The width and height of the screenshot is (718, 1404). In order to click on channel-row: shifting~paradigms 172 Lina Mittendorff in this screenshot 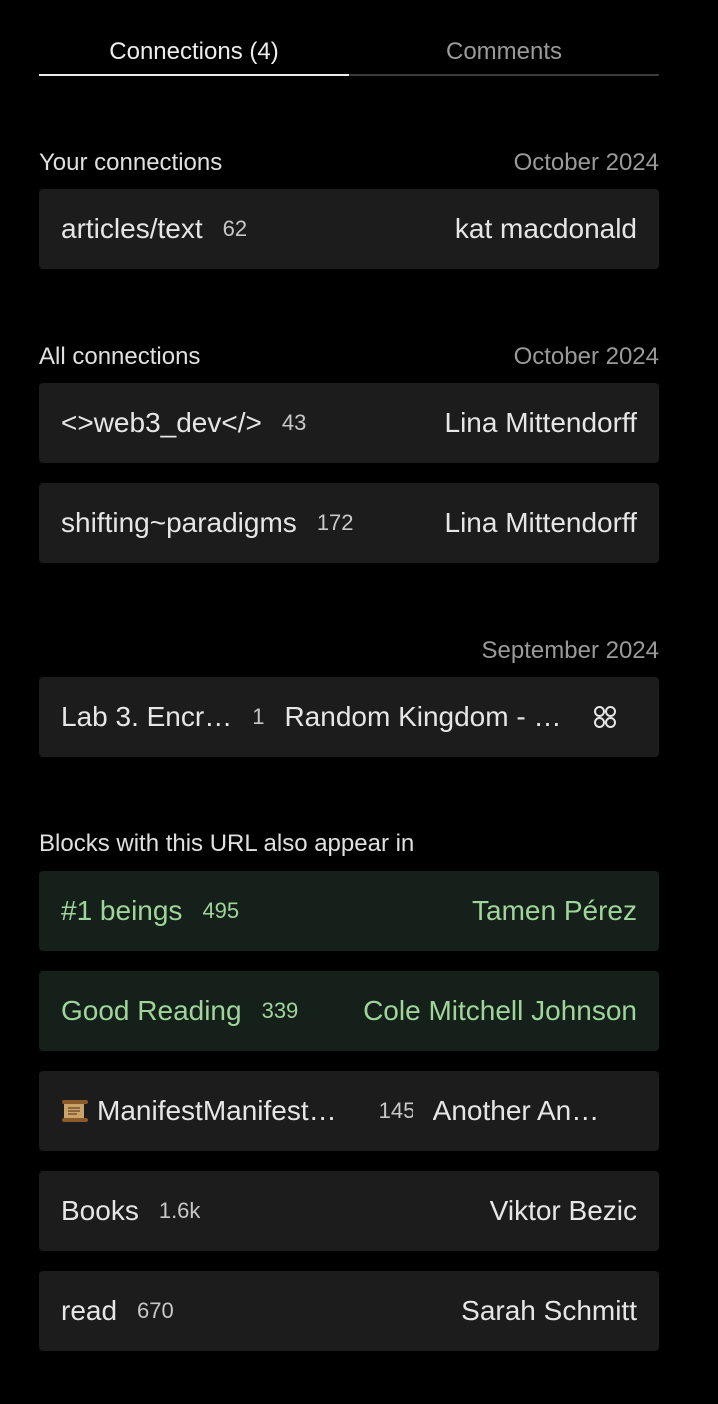, I will do `click(349, 523)`.